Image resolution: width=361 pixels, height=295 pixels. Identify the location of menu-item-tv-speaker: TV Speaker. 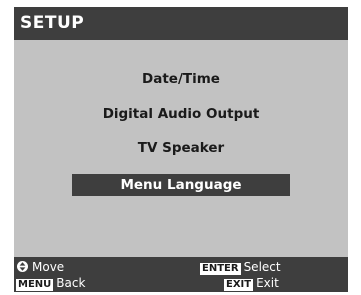
(181, 148).